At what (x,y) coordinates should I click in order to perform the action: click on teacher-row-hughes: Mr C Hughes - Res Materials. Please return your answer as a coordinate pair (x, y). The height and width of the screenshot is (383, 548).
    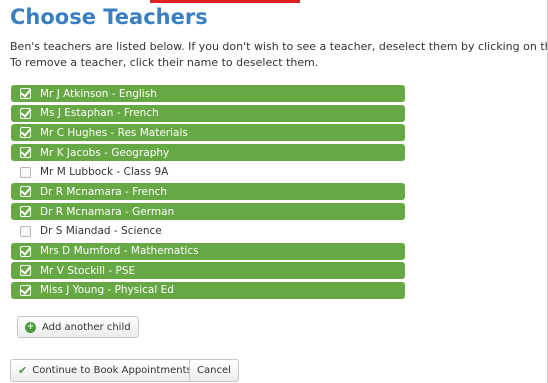
    Looking at the image, I should click on (208, 133).